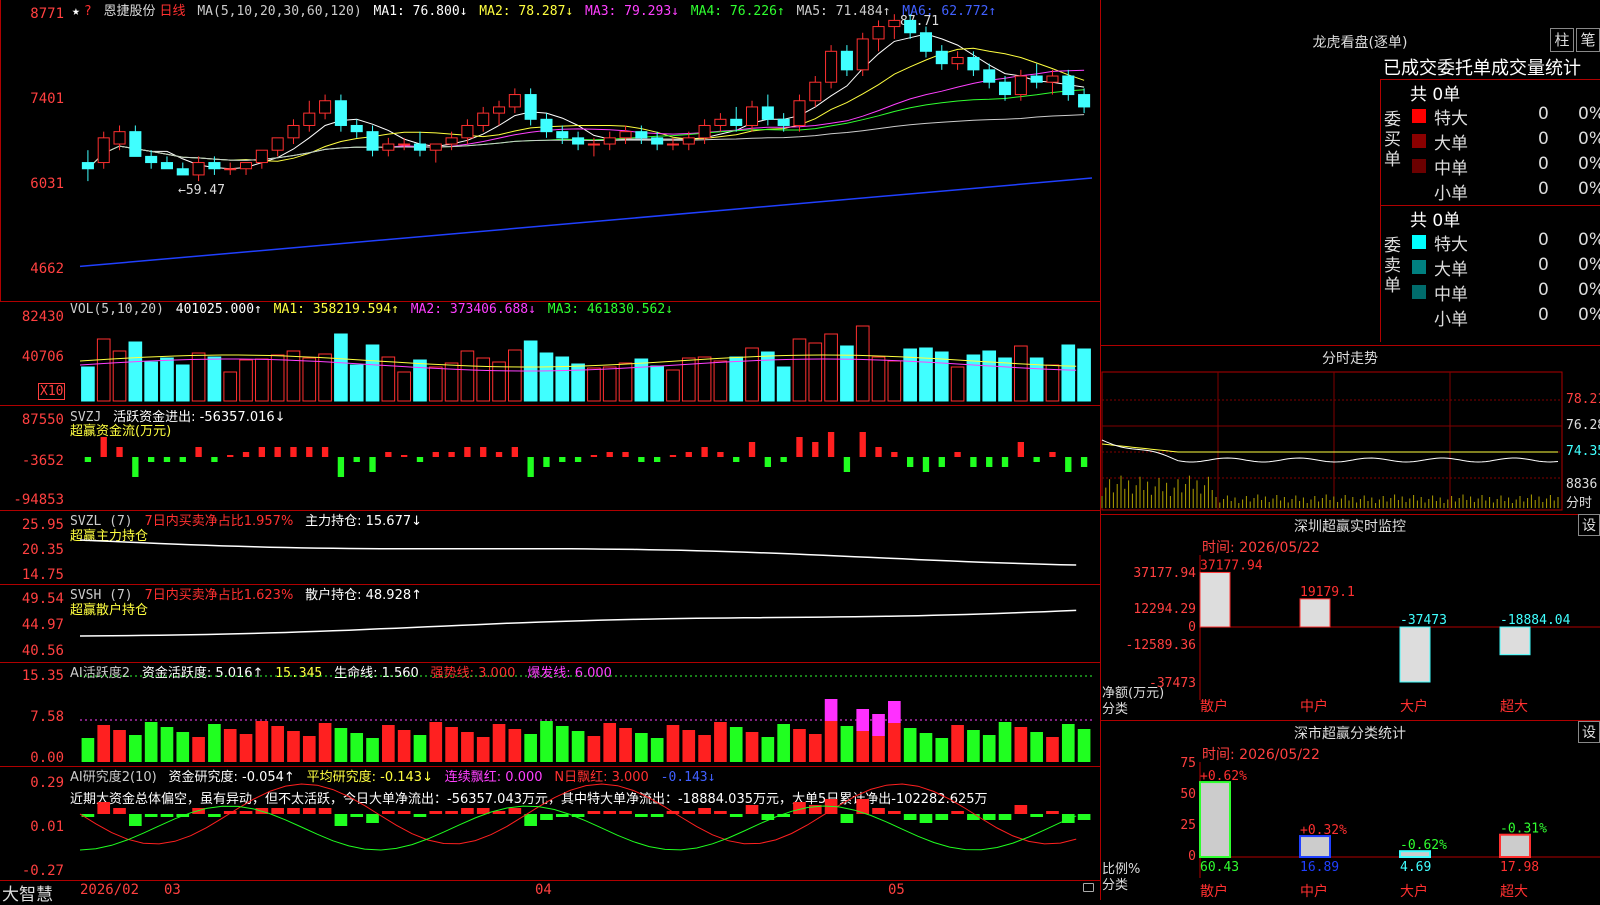  What do you see at coordinates (1223, 776) in the screenshot?
I see `sz-stats-bar-change: +0.62%` at bounding box center [1223, 776].